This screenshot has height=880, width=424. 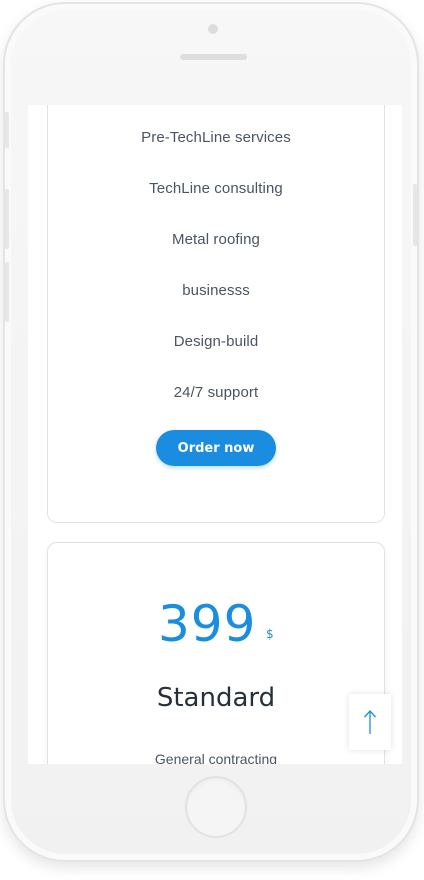 I want to click on power-button, so click(x=415, y=215).